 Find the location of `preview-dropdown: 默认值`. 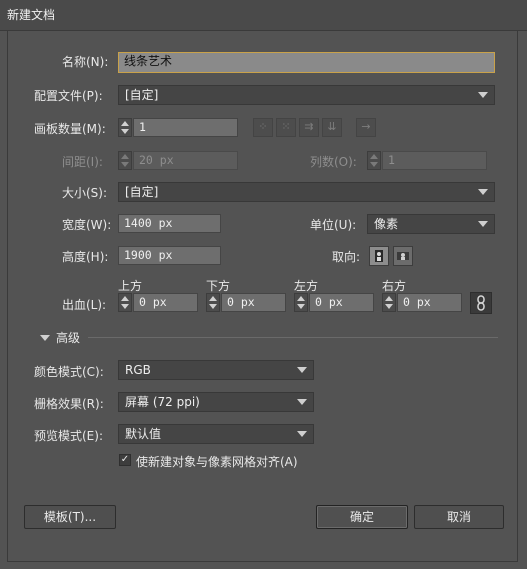

preview-dropdown: 默认值 is located at coordinates (216, 434).